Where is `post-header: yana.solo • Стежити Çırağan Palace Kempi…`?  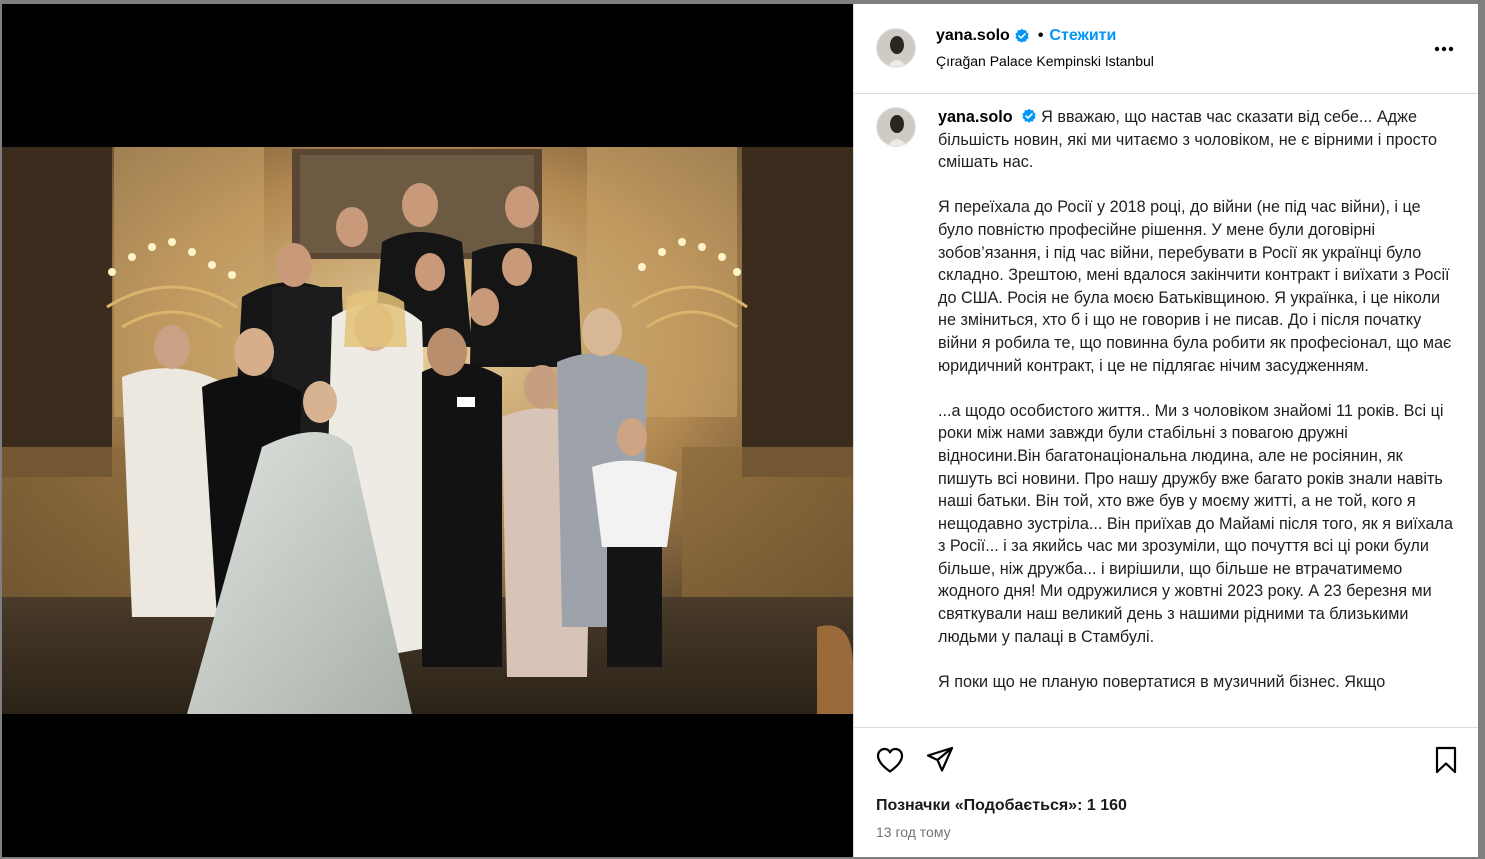 post-header: yana.solo • Стежити Çırağan Palace Kempi… is located at coordinates (1166, 49).